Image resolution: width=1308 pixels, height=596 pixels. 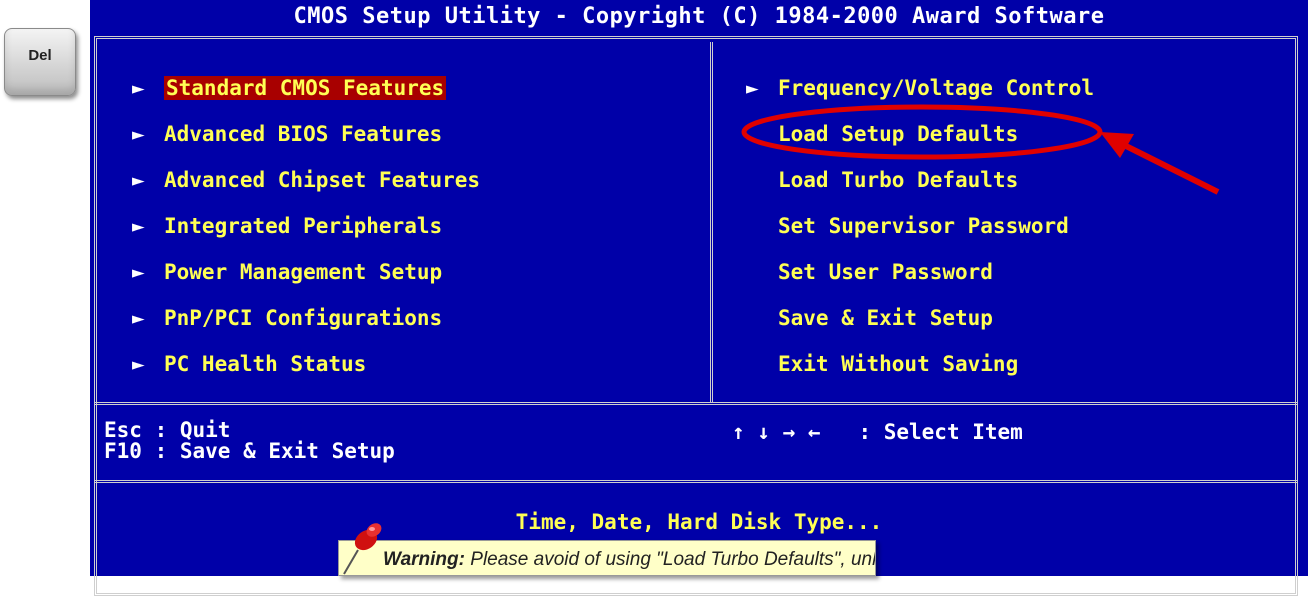 What do you see at coordinates (303, 226) in the screenshot?
I see `menu-item-label: Integrated Peripherals` at bounding box center [303, 226].